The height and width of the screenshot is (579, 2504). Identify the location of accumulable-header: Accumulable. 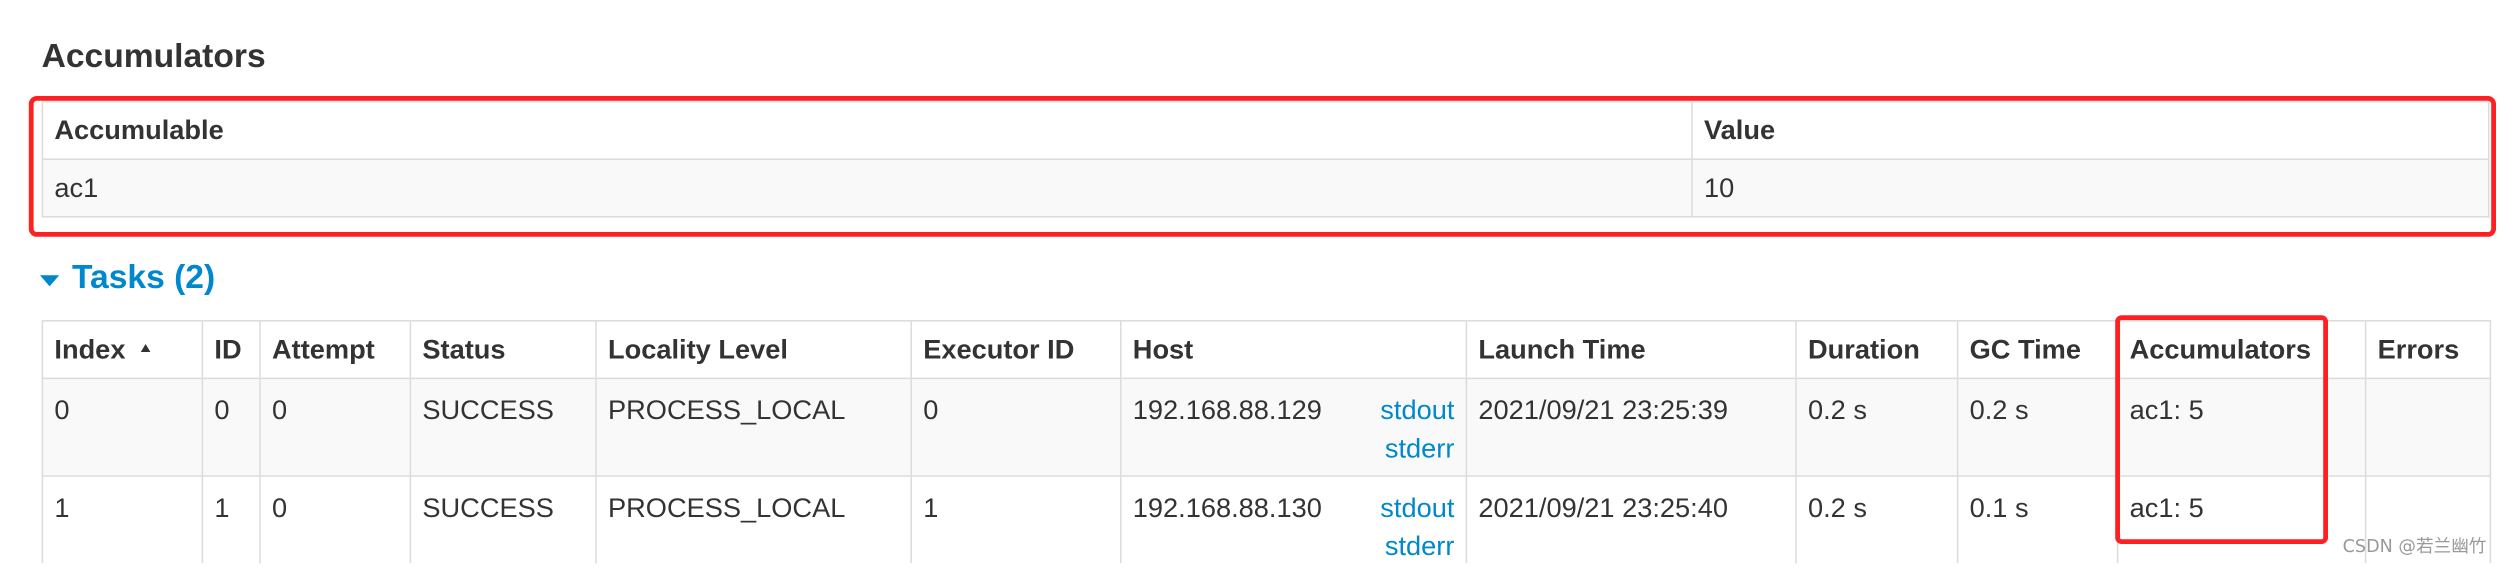
(867, 130).